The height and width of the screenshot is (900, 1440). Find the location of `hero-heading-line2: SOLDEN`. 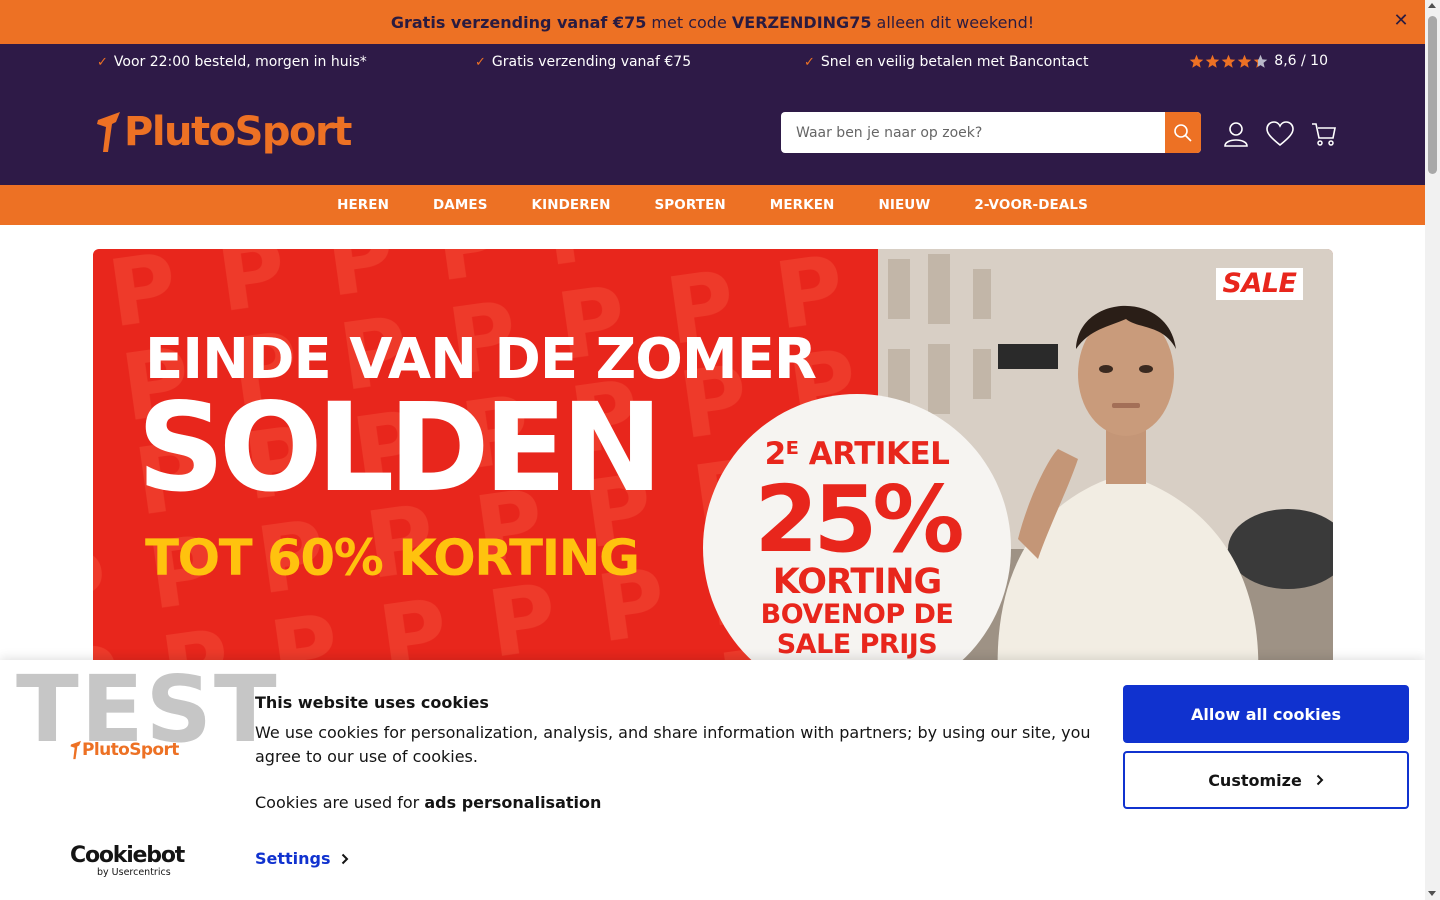

hero-heading-line2: SOLDEN is located at coordinates (400, 448).